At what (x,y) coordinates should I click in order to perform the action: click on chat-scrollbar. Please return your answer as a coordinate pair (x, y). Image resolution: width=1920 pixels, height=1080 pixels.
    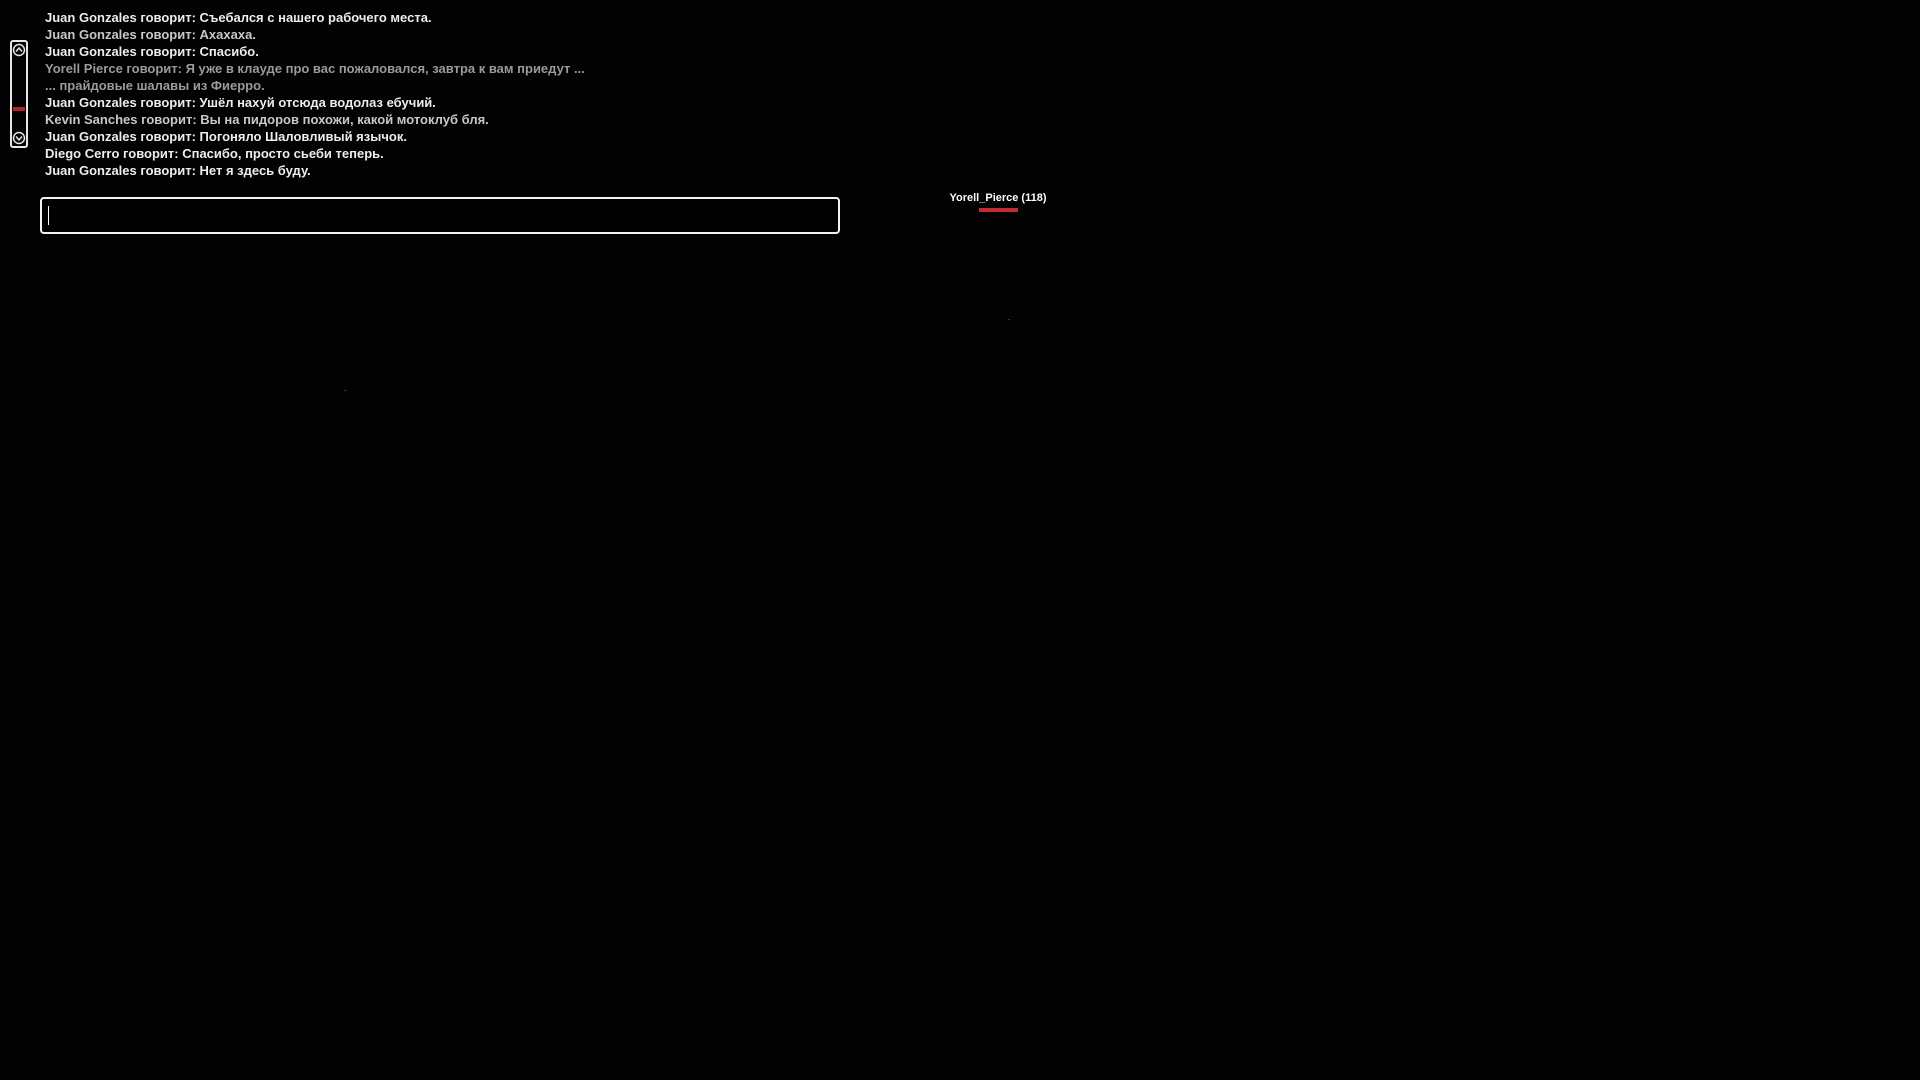
    Looking at the image, I should click on (19, 94).